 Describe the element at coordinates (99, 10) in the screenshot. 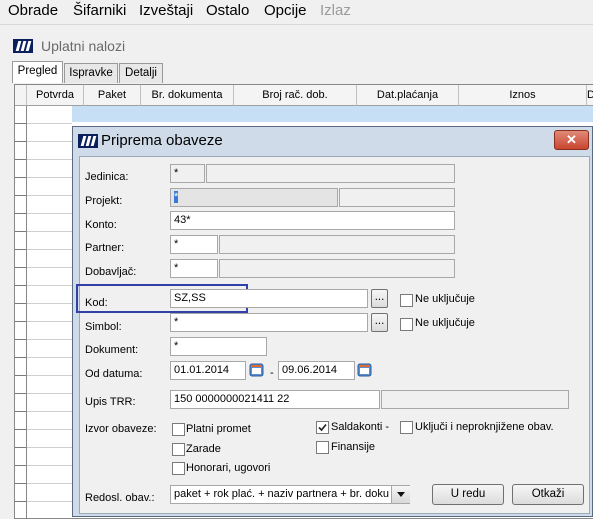

I see `menu-sifarniki: Šifarniki` at that location.